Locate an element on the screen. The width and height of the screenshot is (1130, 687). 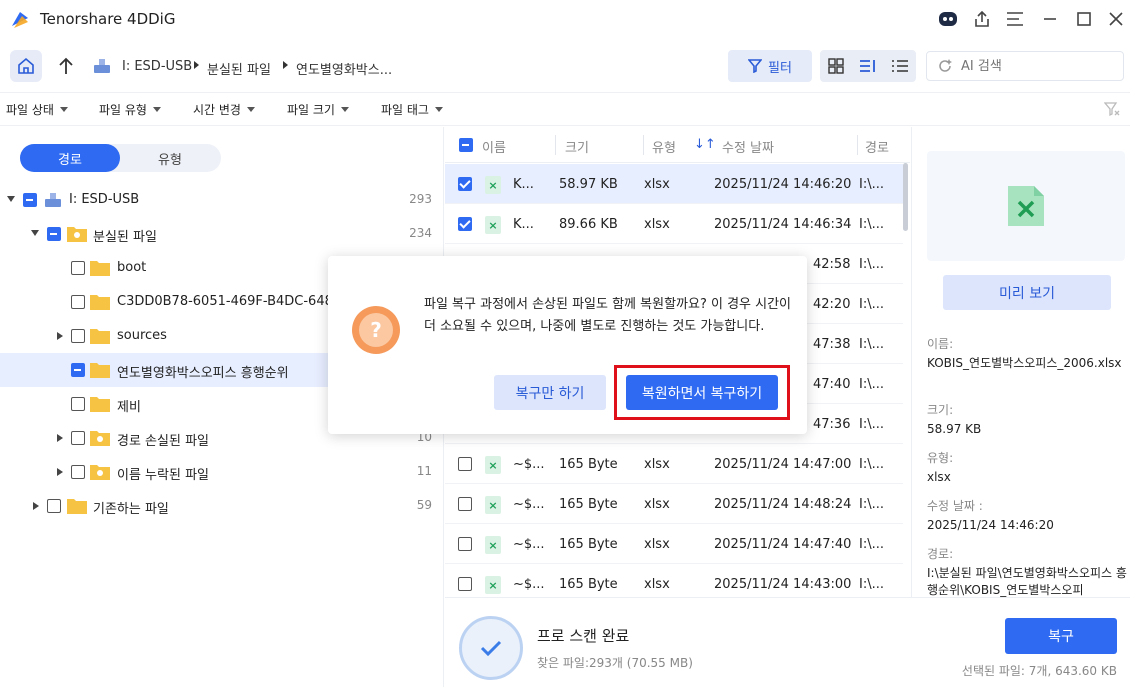
app-title: Tenorshare 4DDiG is located at coordinates (108, 19).